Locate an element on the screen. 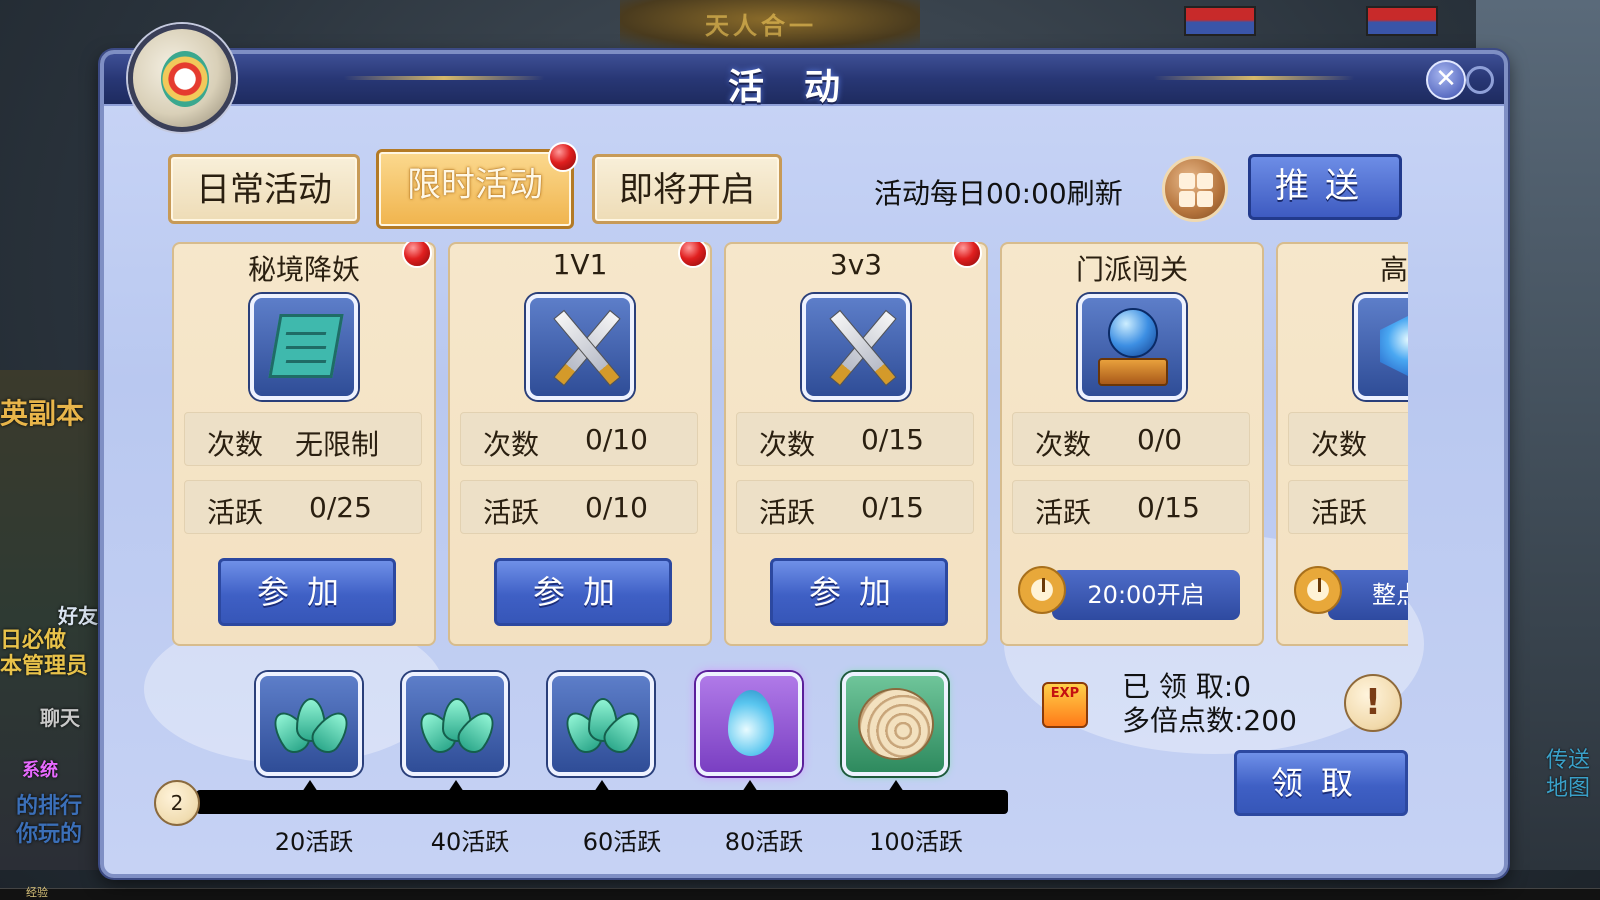 The image size is (1600, 900). activity-card: 3v3 次数 0/15 活跃 0/15 参加 is located at coordinates (856, 444).